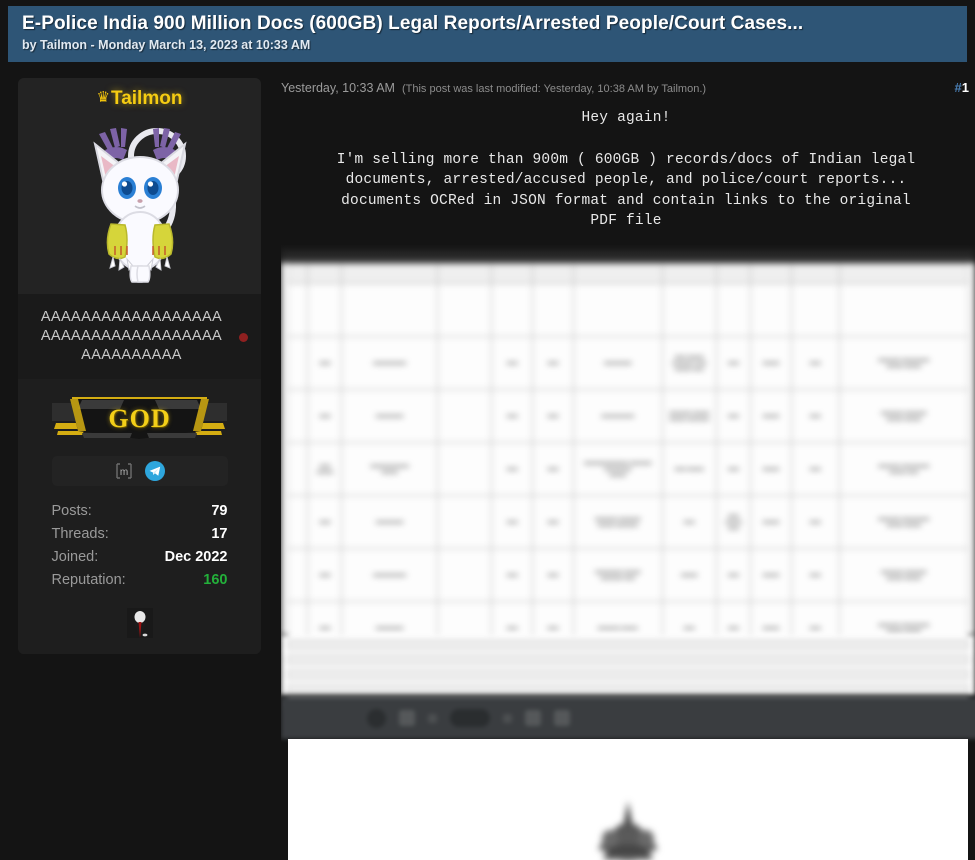  Describe the element at coordinates (628, 830) in the screenshot. I see `government-emblem-icon` at that location.